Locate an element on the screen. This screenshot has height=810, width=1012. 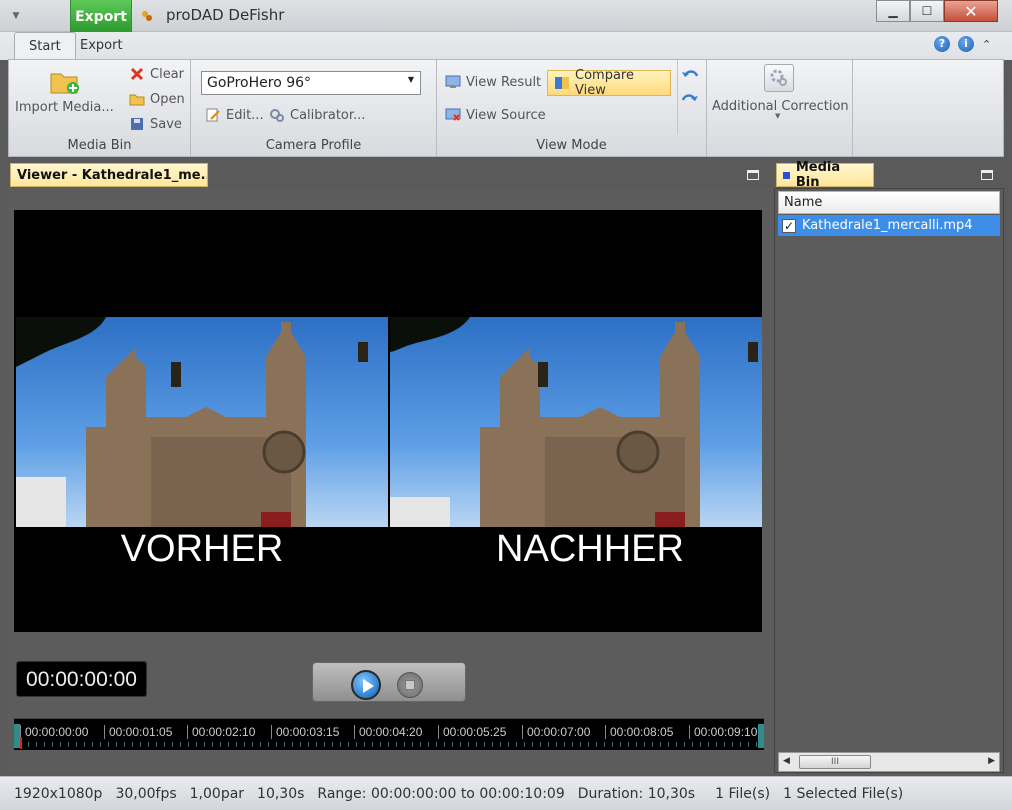
view-result-icon is located at coordinates (453, 81).